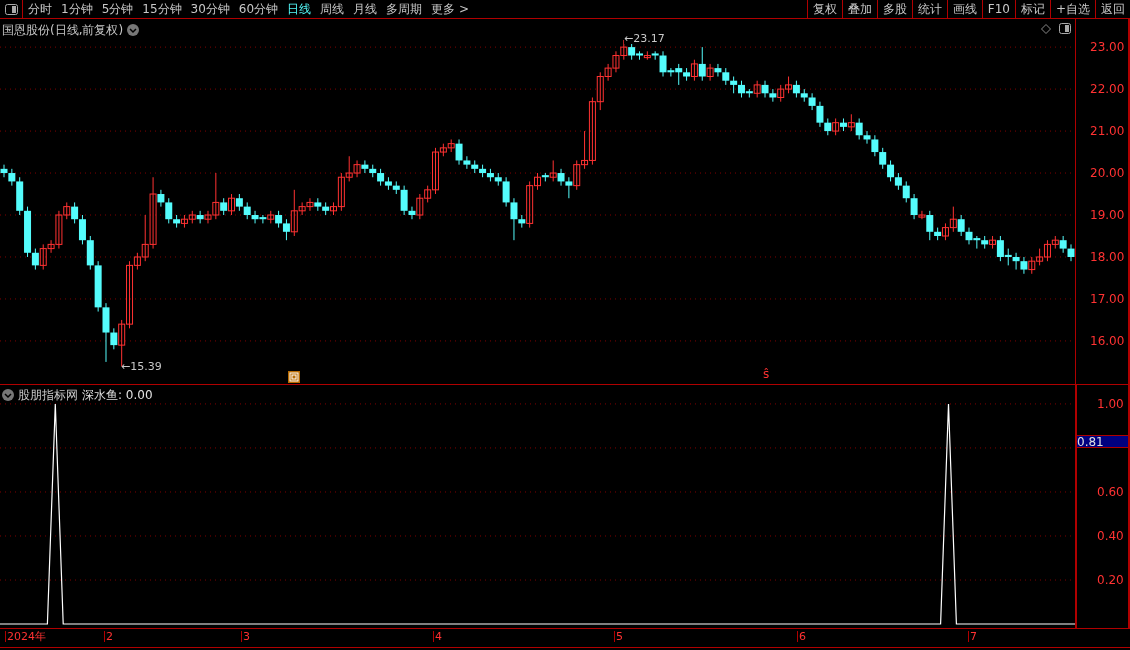 The width and height of the screenshot is (1130, 650). I want to click on indicator-title: 股朋指标网, so click(48, 395).